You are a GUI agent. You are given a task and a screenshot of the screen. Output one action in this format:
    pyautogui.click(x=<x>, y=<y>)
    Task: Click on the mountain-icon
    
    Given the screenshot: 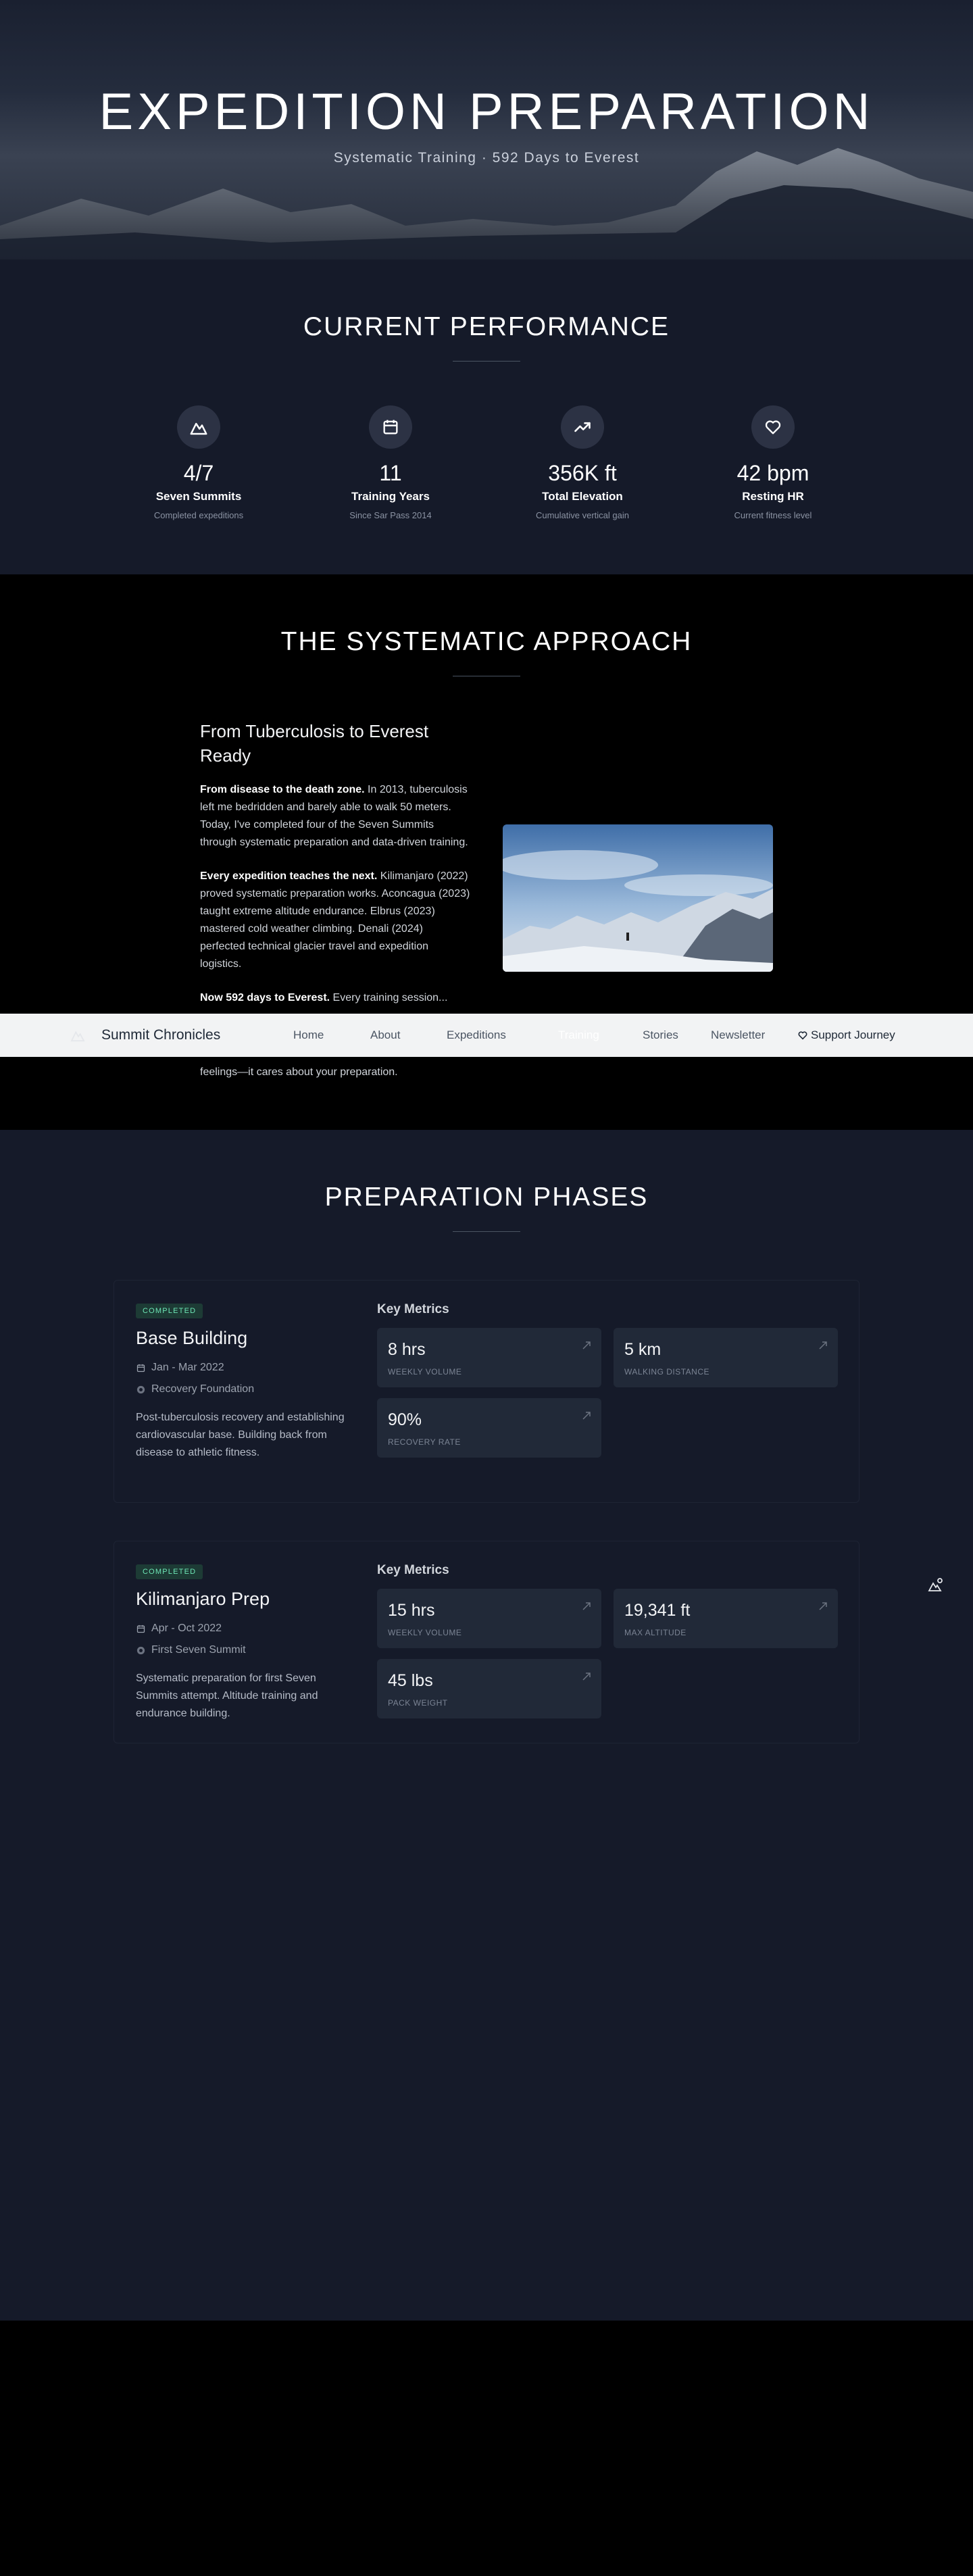 What is the action you would take?
    pyautogui.click(x=198, y=427)
    